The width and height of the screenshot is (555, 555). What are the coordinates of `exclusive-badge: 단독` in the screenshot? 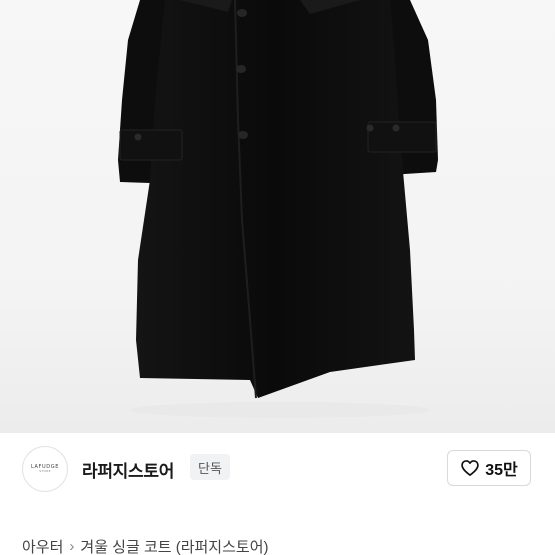 It's located at (210, 467).